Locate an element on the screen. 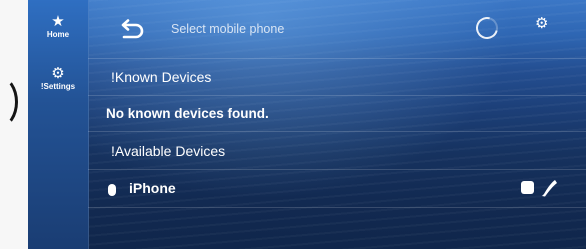 Image resolution: width=586 pixels, height=249 pixels. star-icon: ★ is located at coordinates (58, 21).